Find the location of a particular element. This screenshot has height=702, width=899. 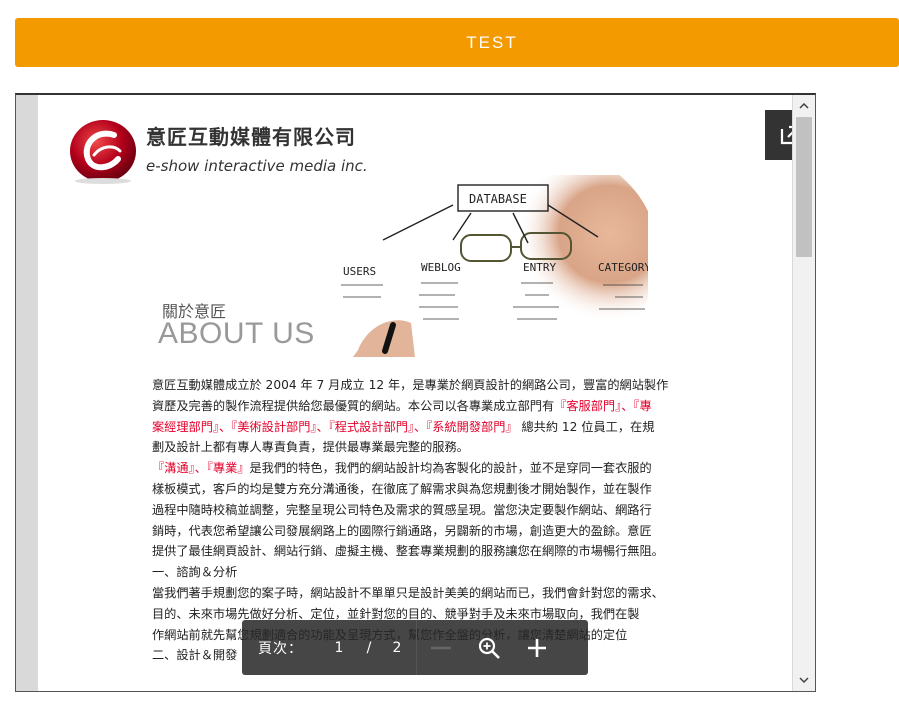

article-line: 劃及設計上都有專人專責負責，提供最專業最完整的服務。 is located at coordinates (413, 447).